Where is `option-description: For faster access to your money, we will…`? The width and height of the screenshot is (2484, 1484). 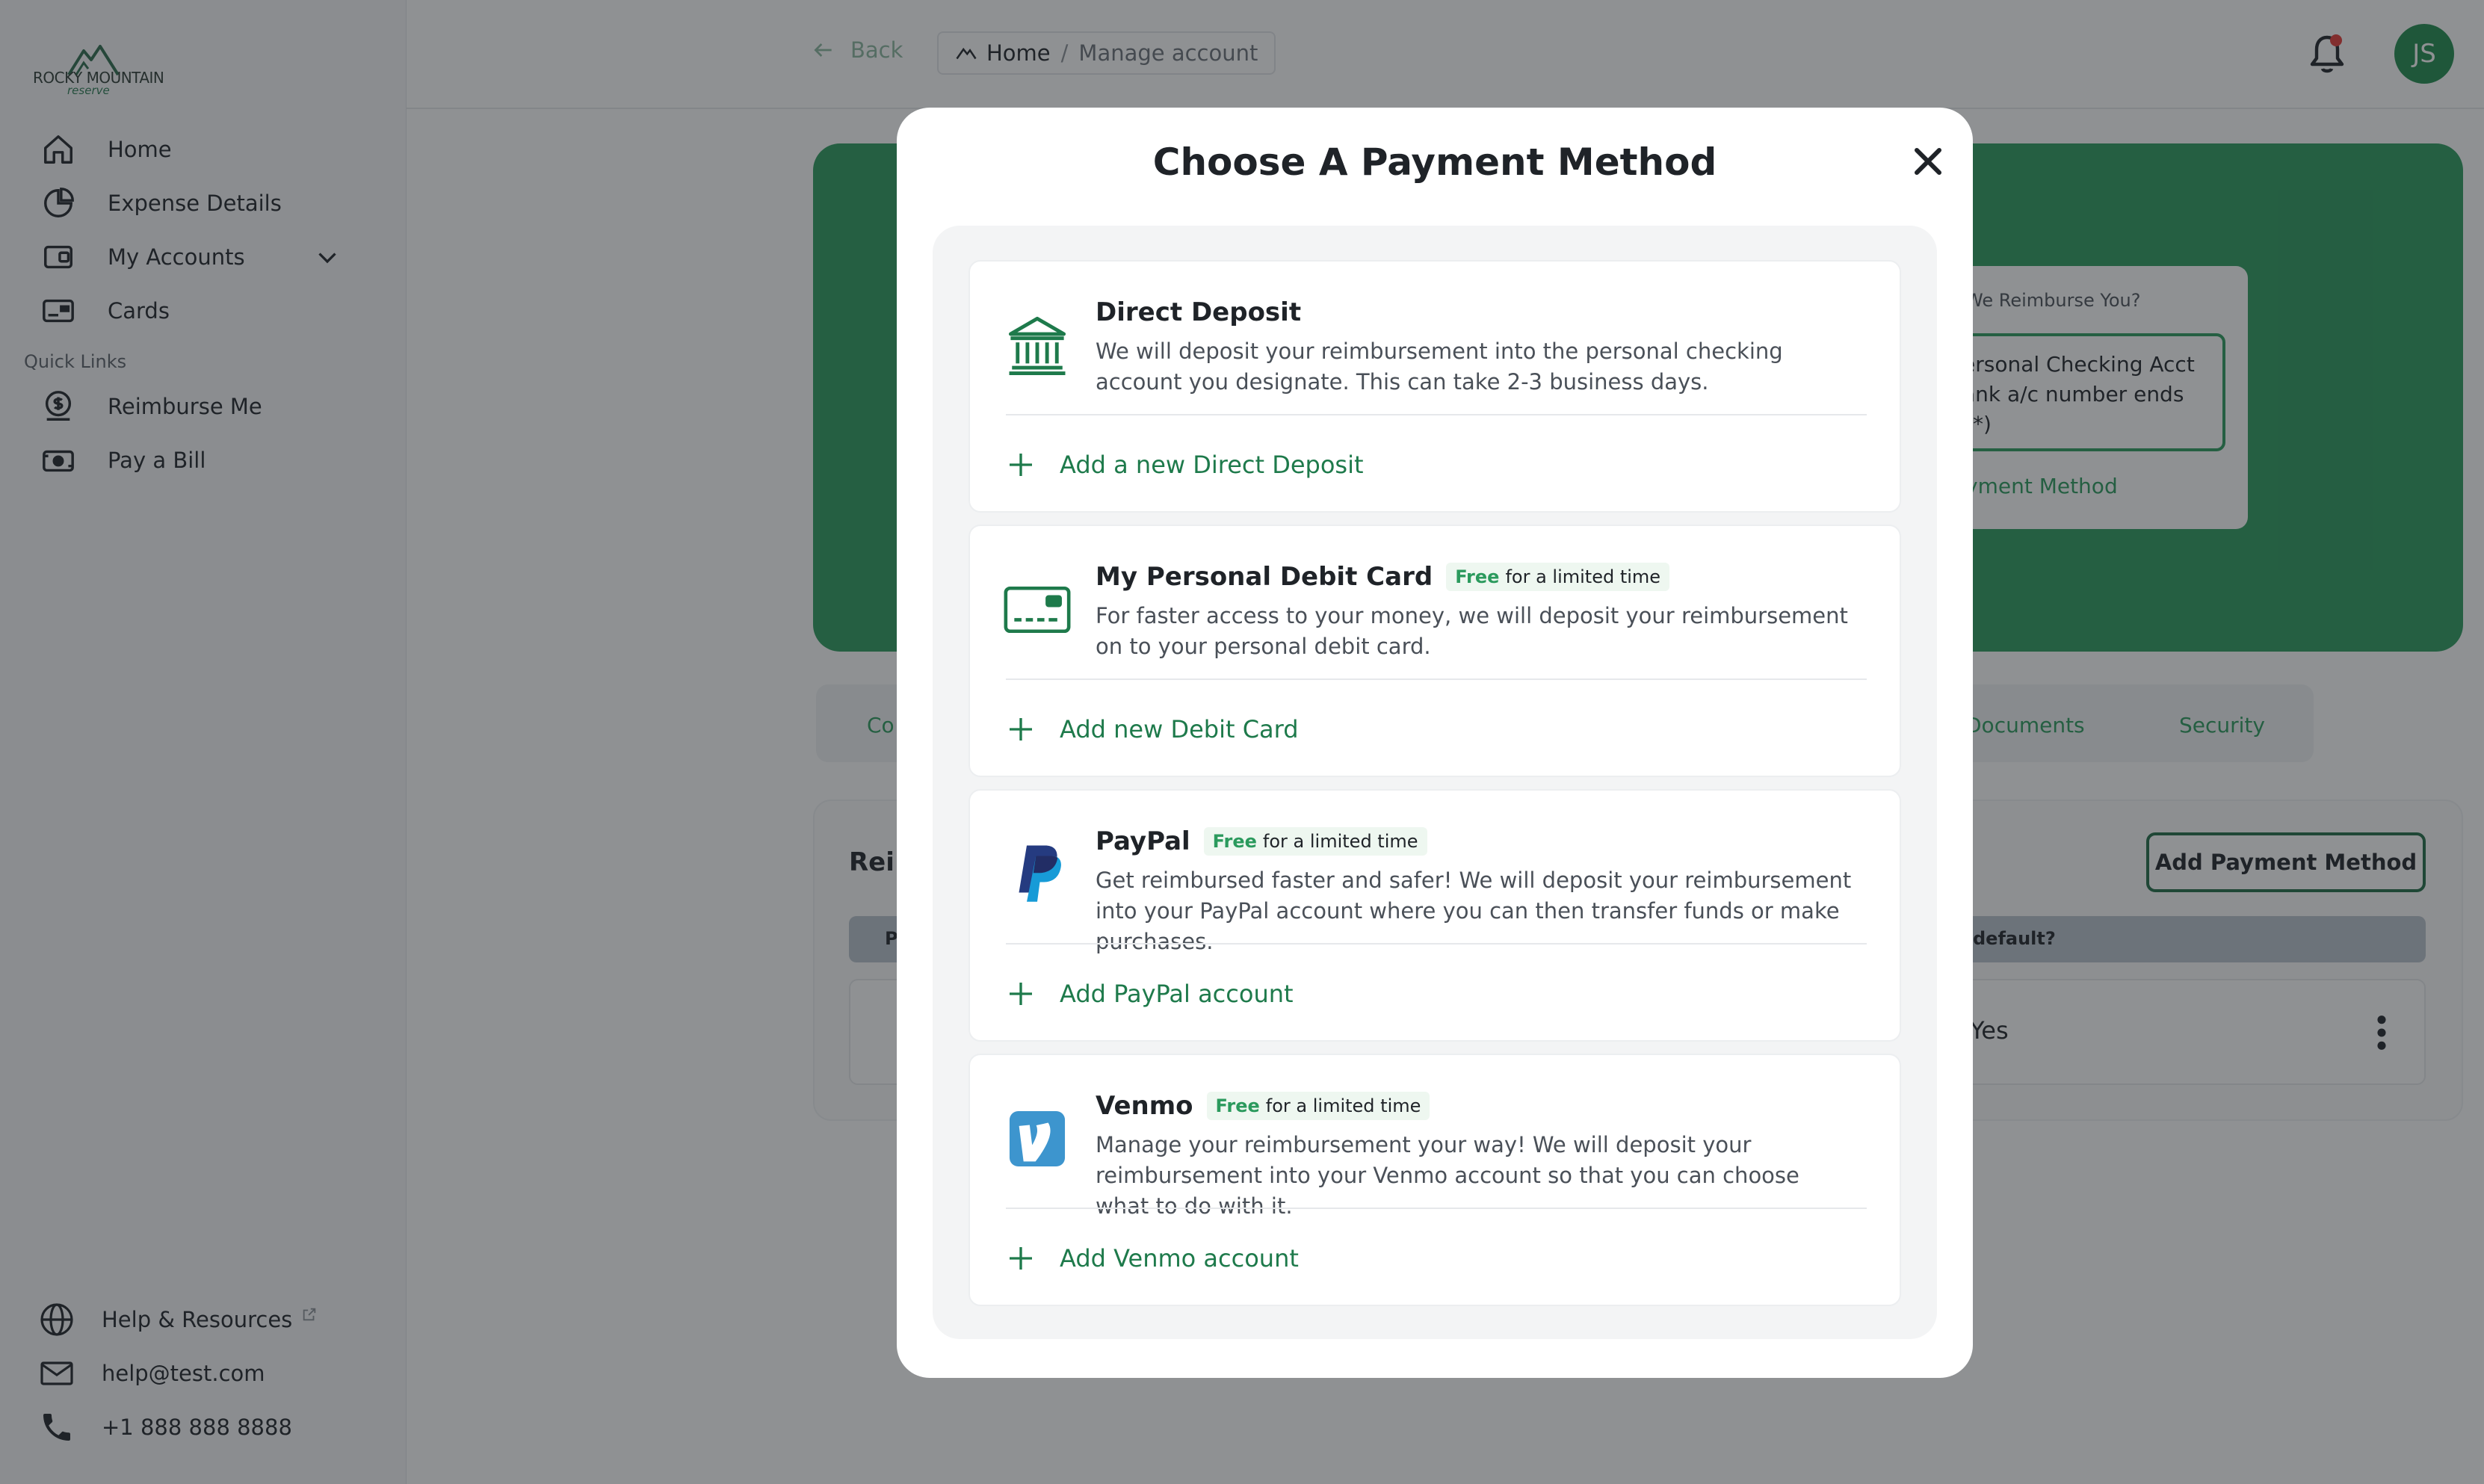 option-description: For faster access to your money, we will… is located at coordinates (1472, 631).